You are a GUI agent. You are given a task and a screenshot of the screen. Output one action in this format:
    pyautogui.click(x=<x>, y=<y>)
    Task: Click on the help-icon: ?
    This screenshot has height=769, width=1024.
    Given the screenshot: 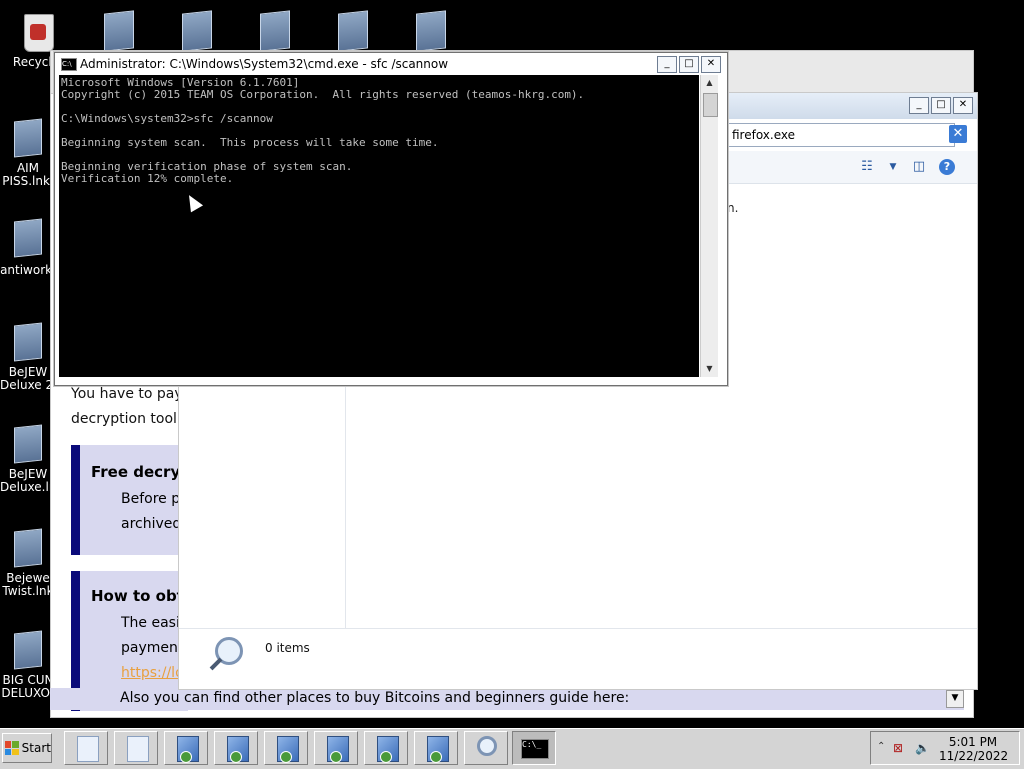 What is the action you would take?
    pyautogui.click(x=947, y=167)
    